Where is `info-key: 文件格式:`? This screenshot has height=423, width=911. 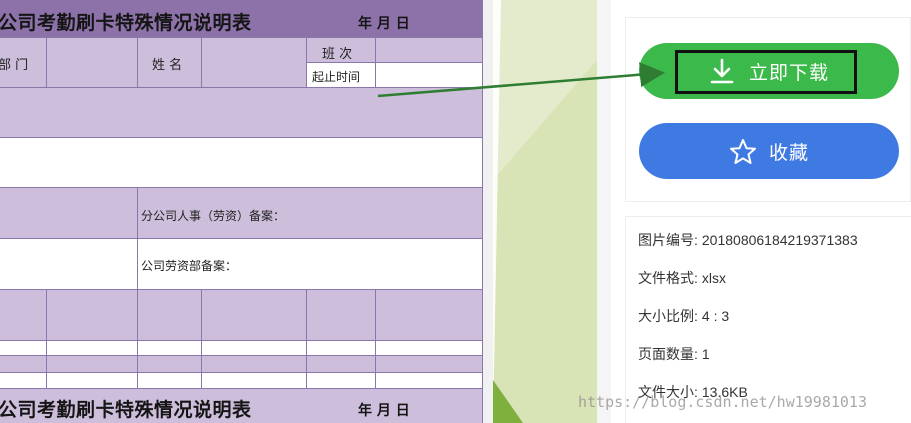 info-key: 文件格式: is located at coordinates (668, 278).